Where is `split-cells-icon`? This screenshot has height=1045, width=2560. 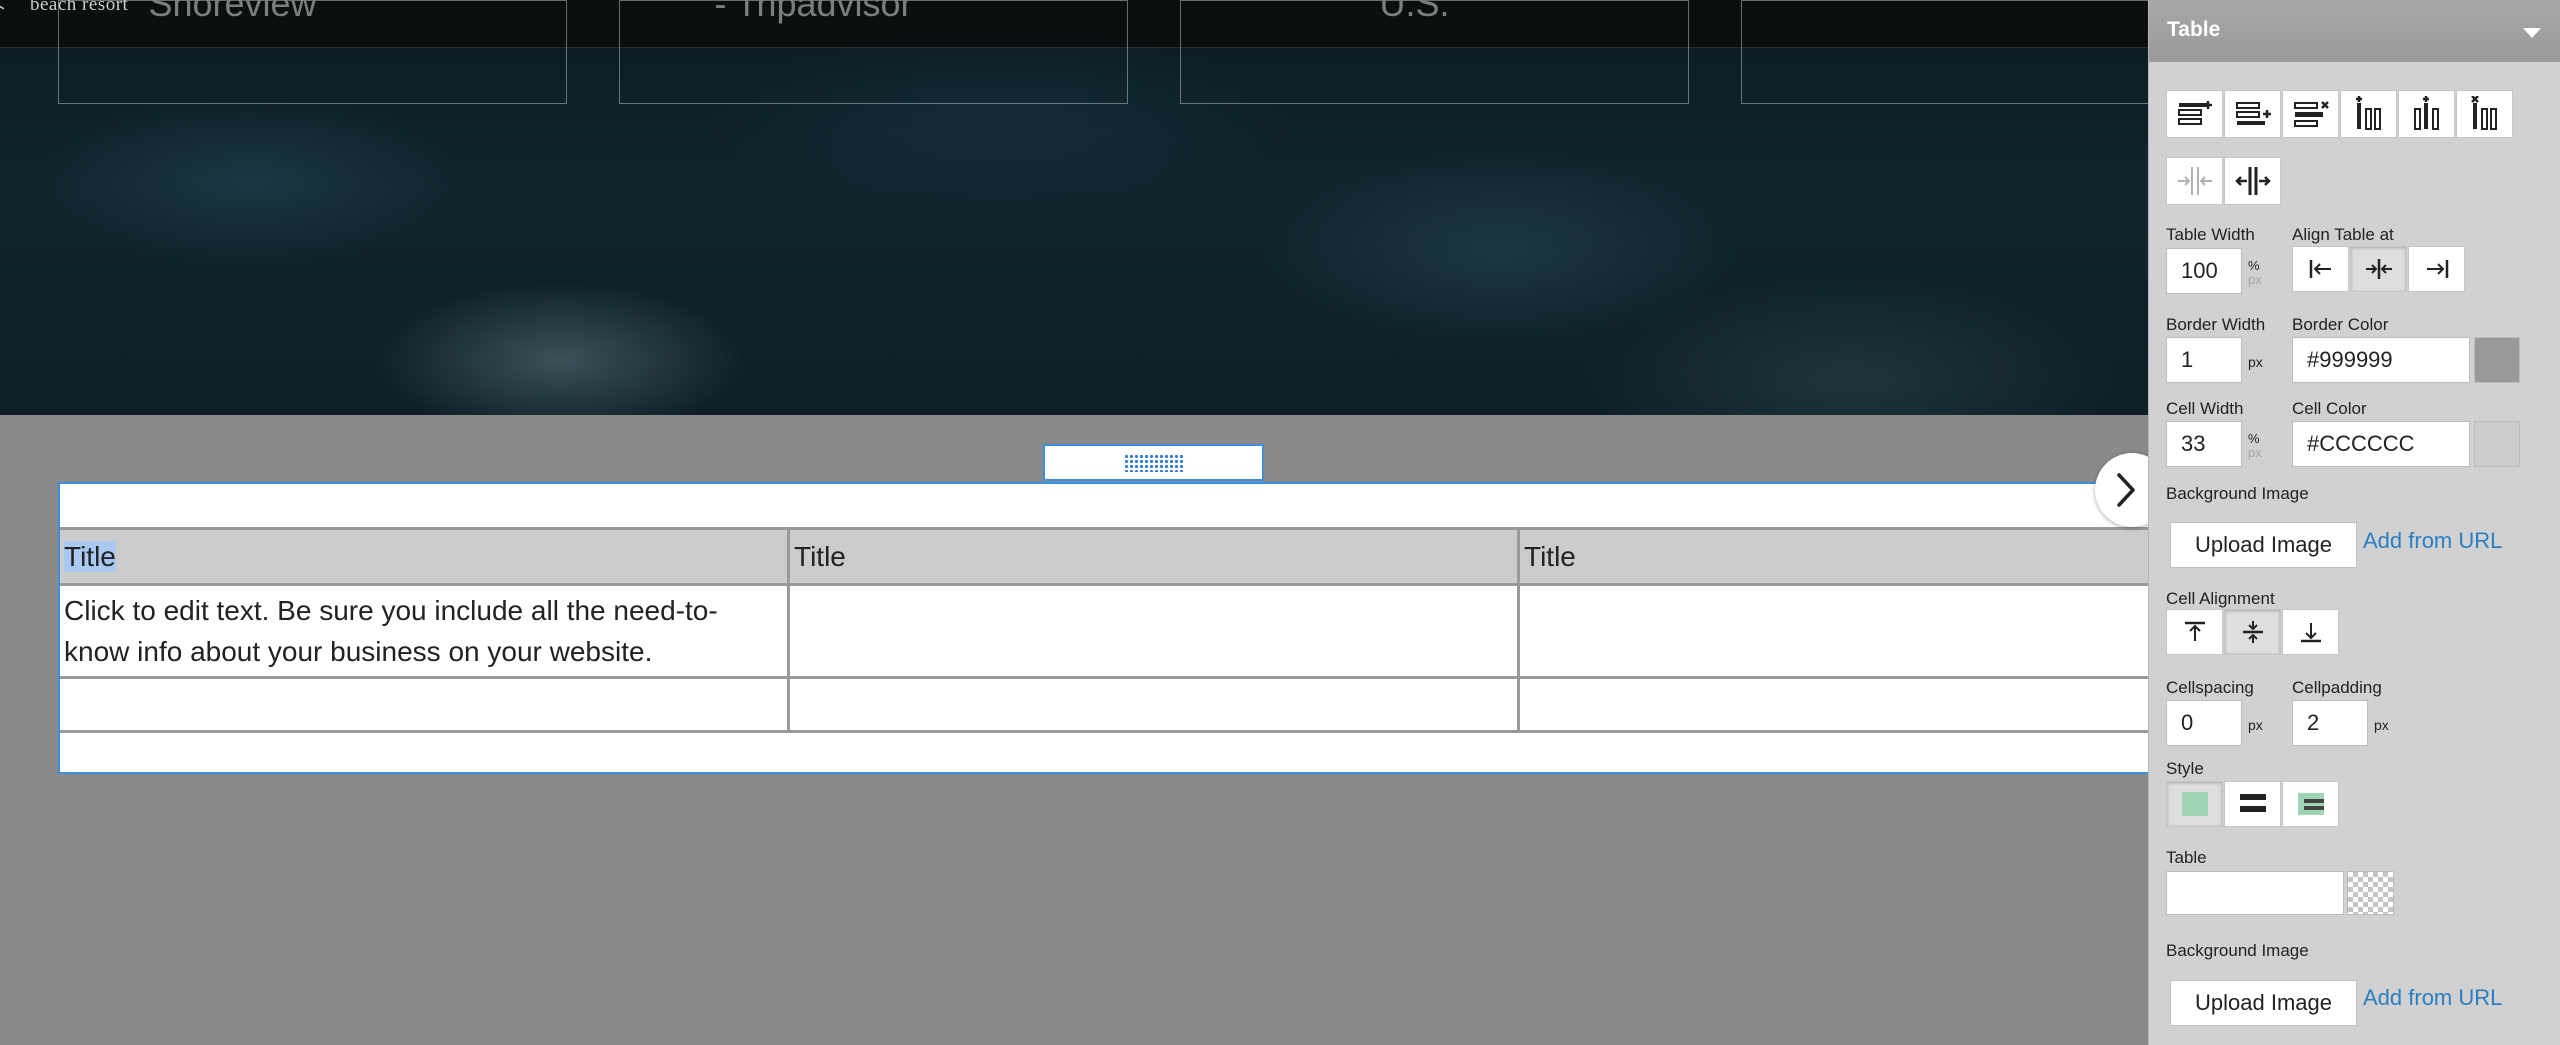
split-cells-icon is located at coordinates (2252, 181).